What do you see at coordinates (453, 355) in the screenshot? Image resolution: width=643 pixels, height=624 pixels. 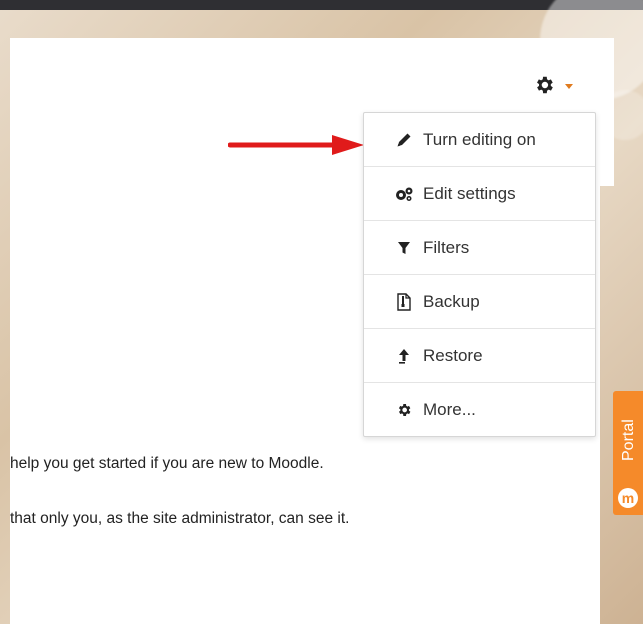 I see `menu-item-label: Restore` at bounding box center [453, 355].